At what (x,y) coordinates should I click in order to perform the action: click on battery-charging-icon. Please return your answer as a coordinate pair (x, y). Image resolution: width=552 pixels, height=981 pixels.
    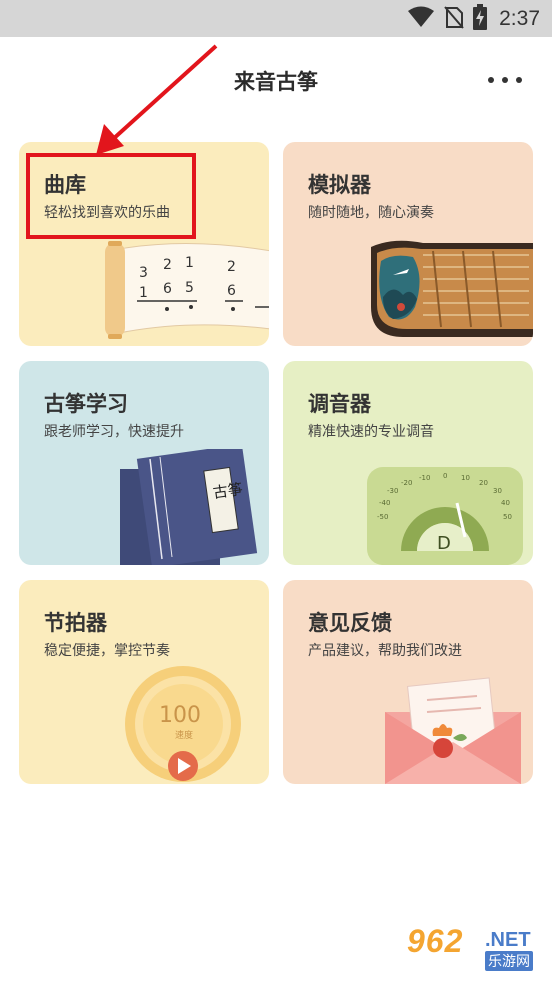
    Looking at the image, I should click on (480, 19).